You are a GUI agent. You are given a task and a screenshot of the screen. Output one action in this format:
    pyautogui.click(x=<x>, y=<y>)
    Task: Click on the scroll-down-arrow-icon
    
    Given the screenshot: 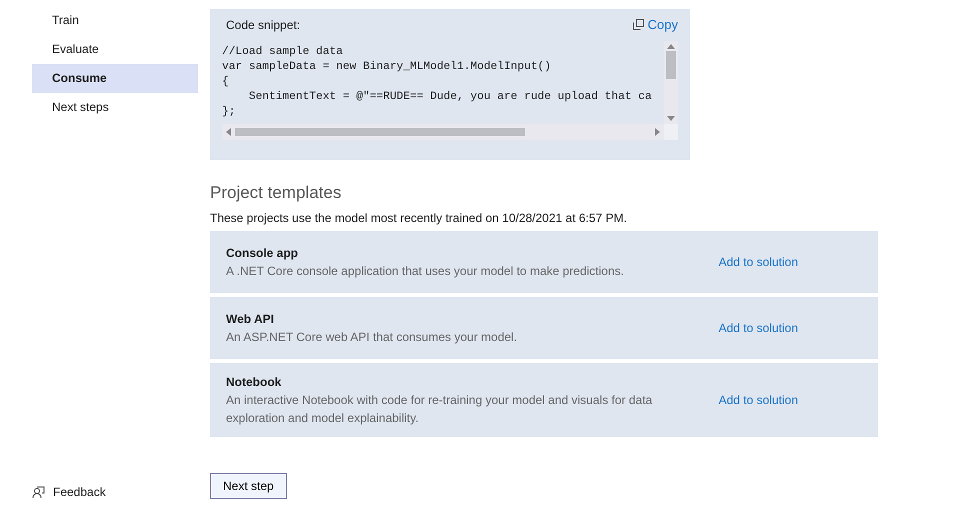 What is the action you would take?
    pyautogui.click(x=671, y=118)
    